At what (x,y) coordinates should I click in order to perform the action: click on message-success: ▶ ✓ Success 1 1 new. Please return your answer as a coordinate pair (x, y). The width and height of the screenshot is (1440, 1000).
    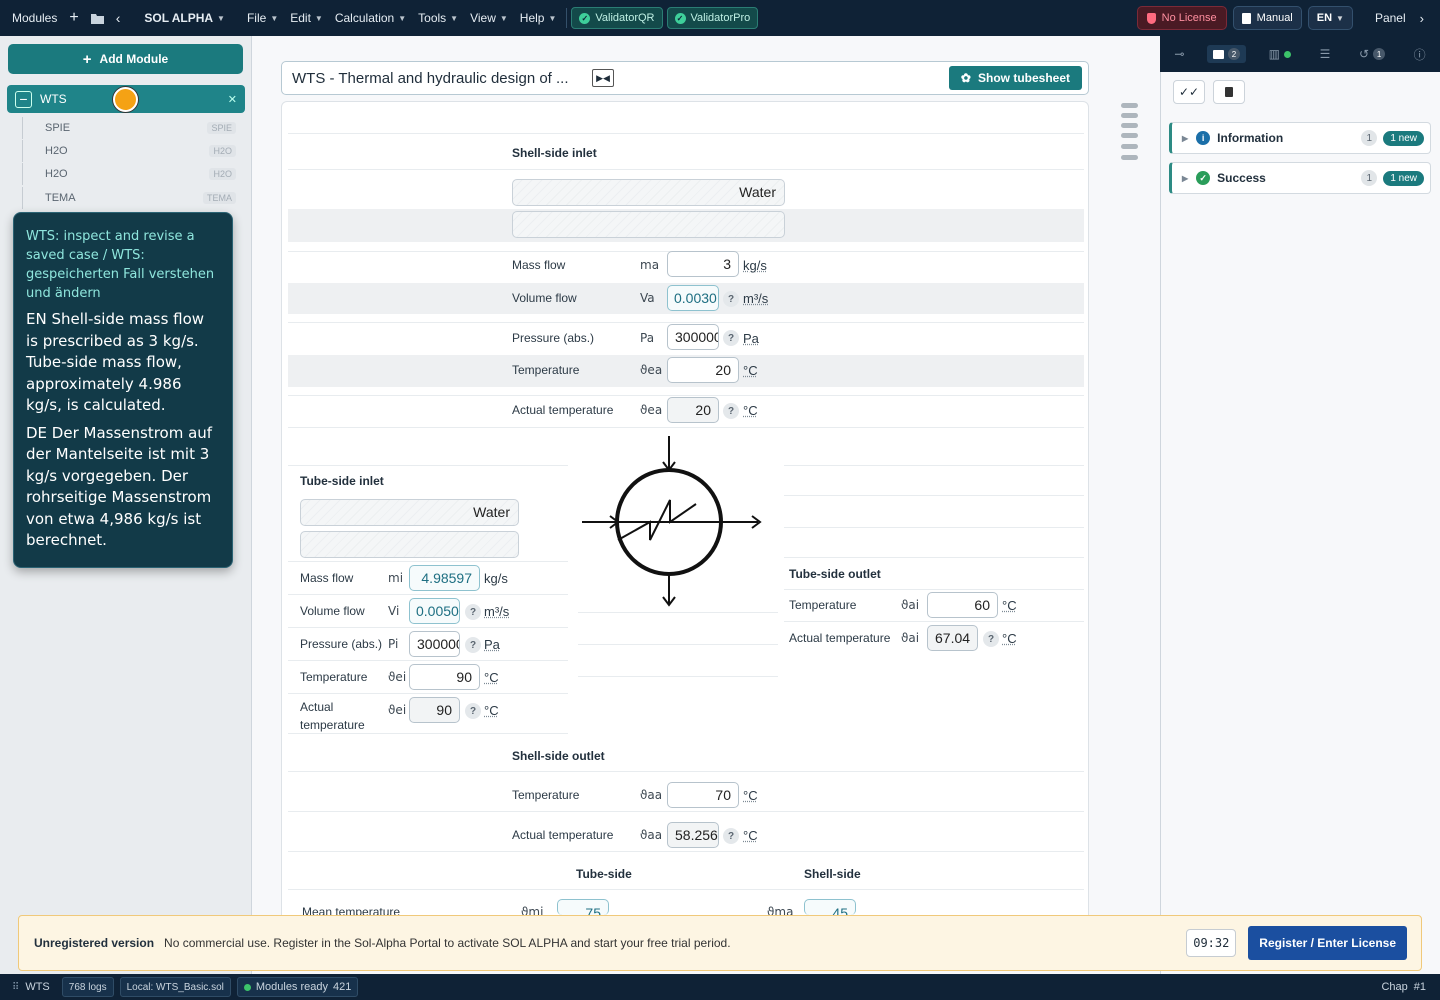
    Looking at the image, I should click on (1300, 178).